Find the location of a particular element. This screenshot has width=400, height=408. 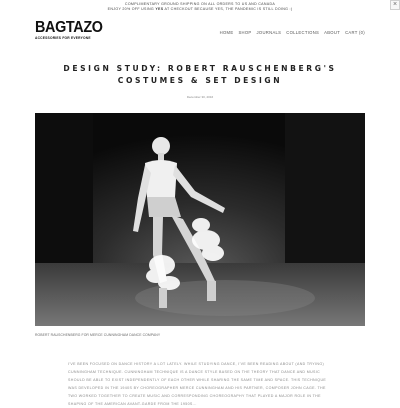

logo-tagline: Accessories for everyone is located at coordinates (63, 38).